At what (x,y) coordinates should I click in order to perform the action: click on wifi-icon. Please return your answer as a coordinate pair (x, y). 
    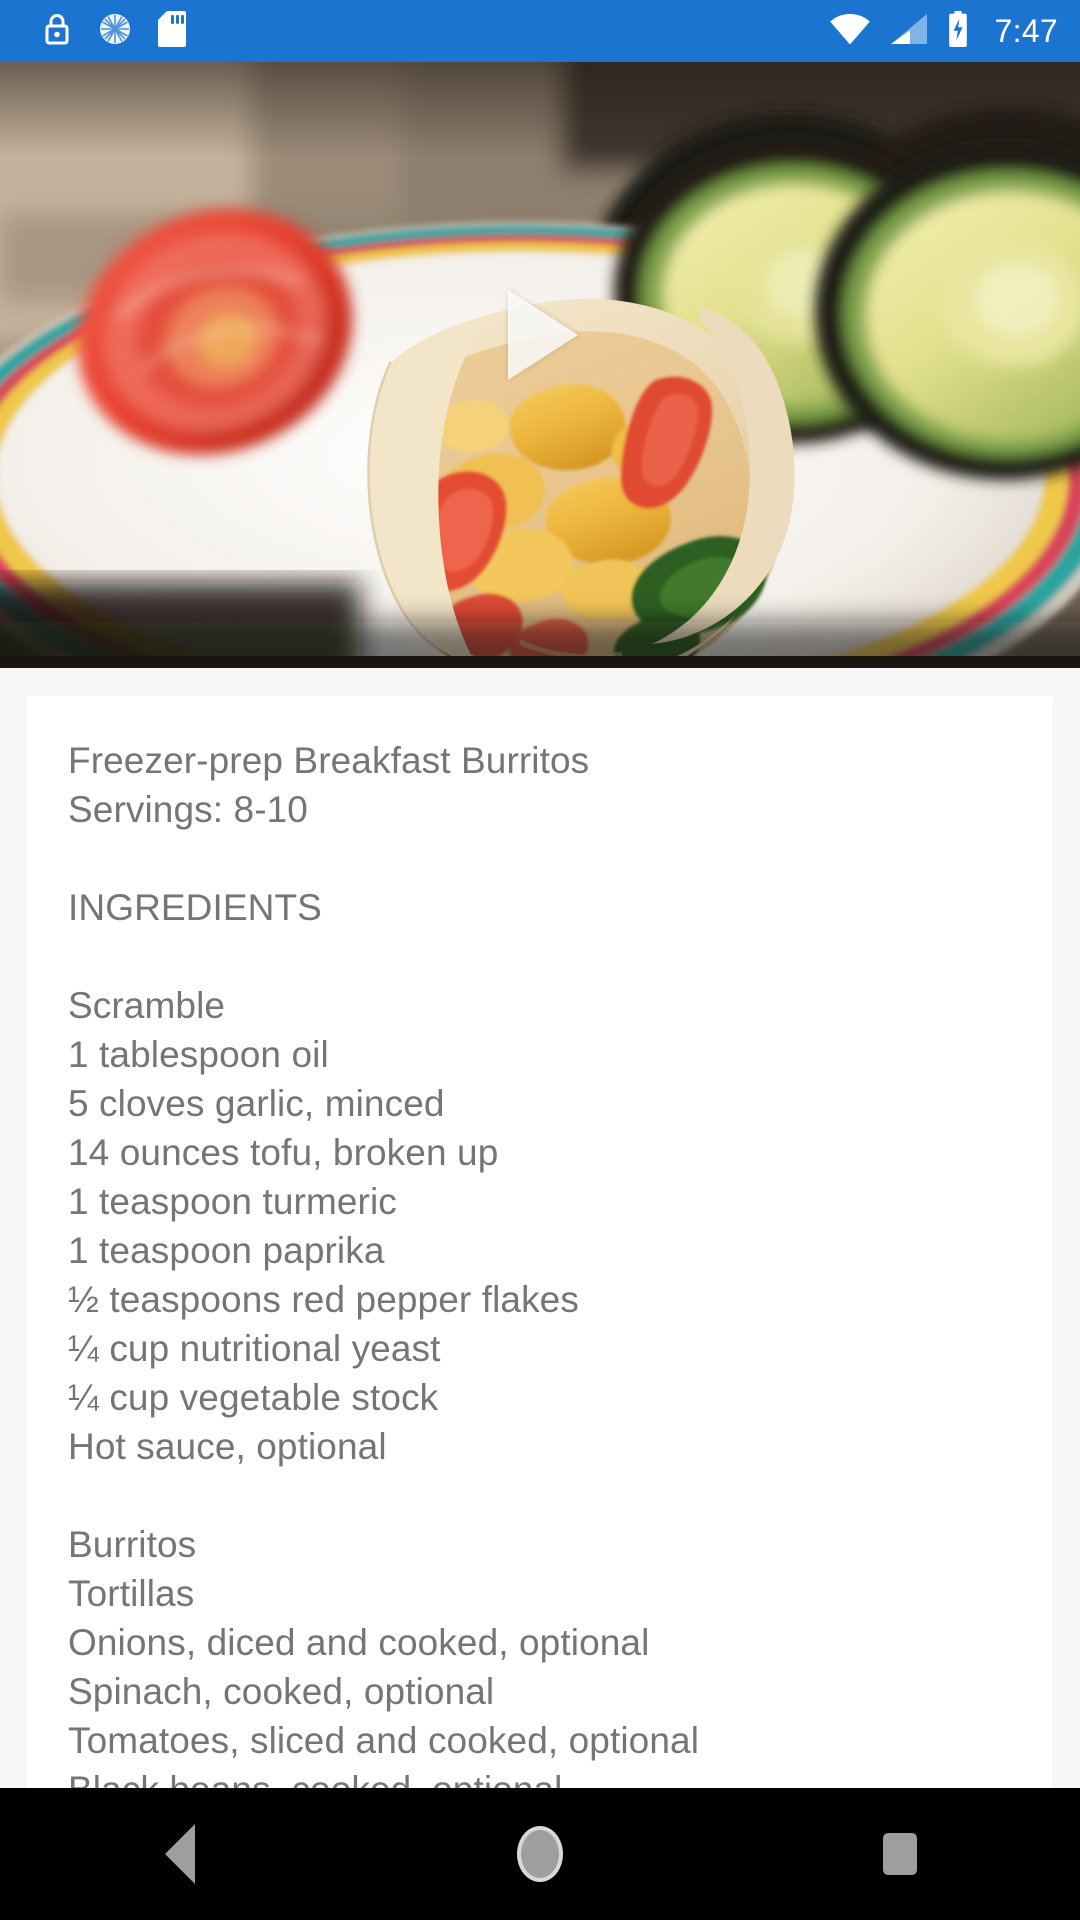
    Looking at the image, I should click on (850, 31).